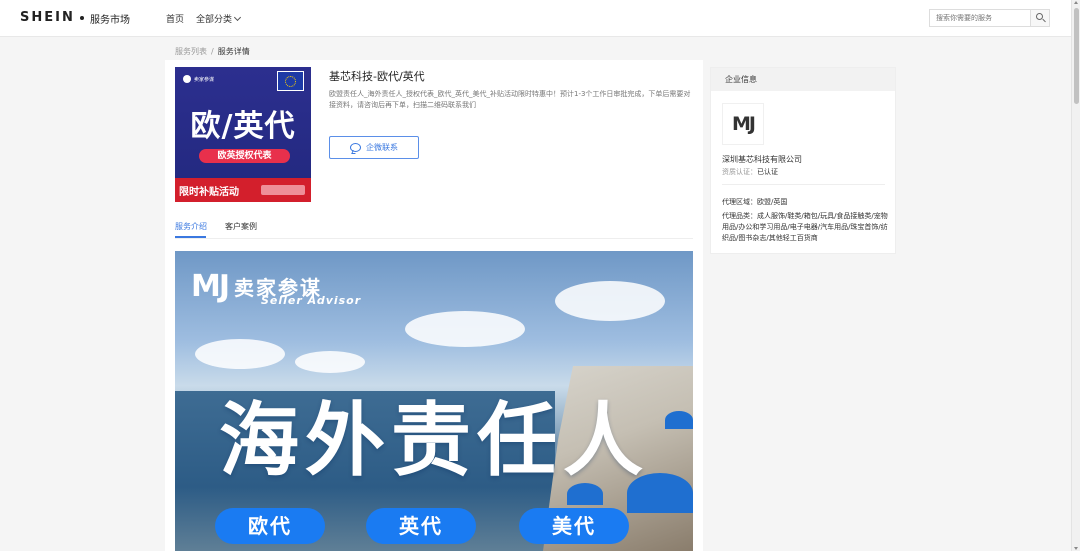  What do you see at coordinates (275, 288) in the screenshot?
I see `seller-advisor-logo: MJ 卖家参谋 Seller Advisor` at bounding box center [275, 288].